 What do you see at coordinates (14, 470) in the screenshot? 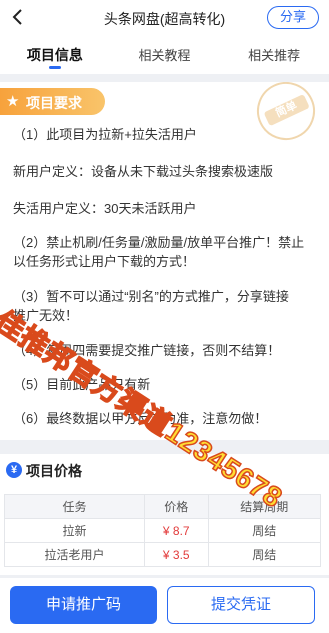
I see `yen-icon: ¥` at bounding box center [14, 470].